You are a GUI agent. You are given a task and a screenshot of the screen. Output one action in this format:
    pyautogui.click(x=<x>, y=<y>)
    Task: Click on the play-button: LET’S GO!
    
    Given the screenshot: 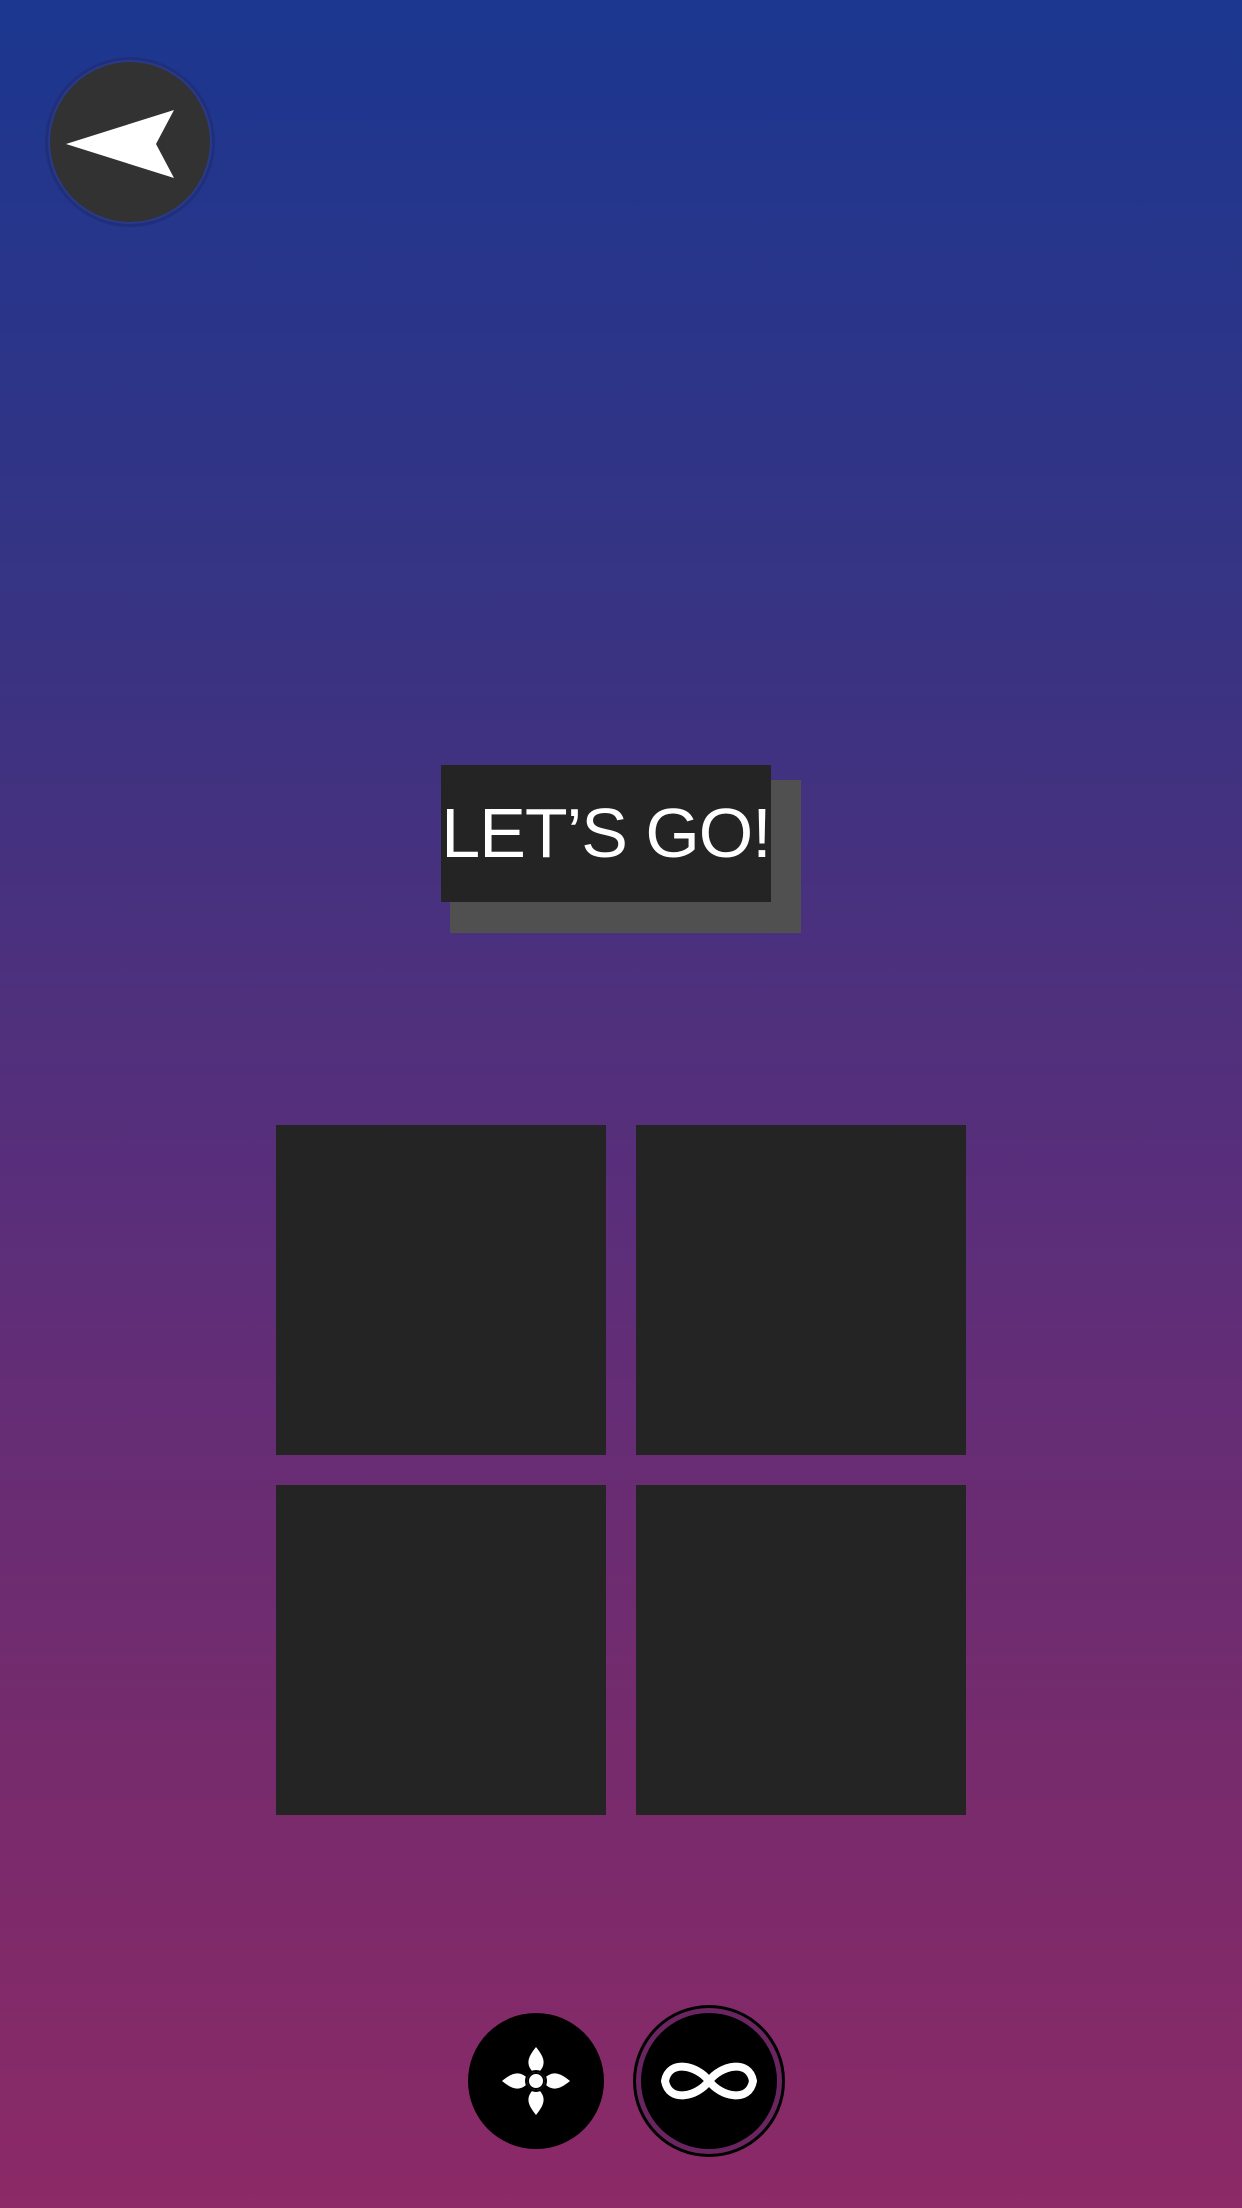 What is the action you would take?
    pyautogui.click(x=606, y=833)
    